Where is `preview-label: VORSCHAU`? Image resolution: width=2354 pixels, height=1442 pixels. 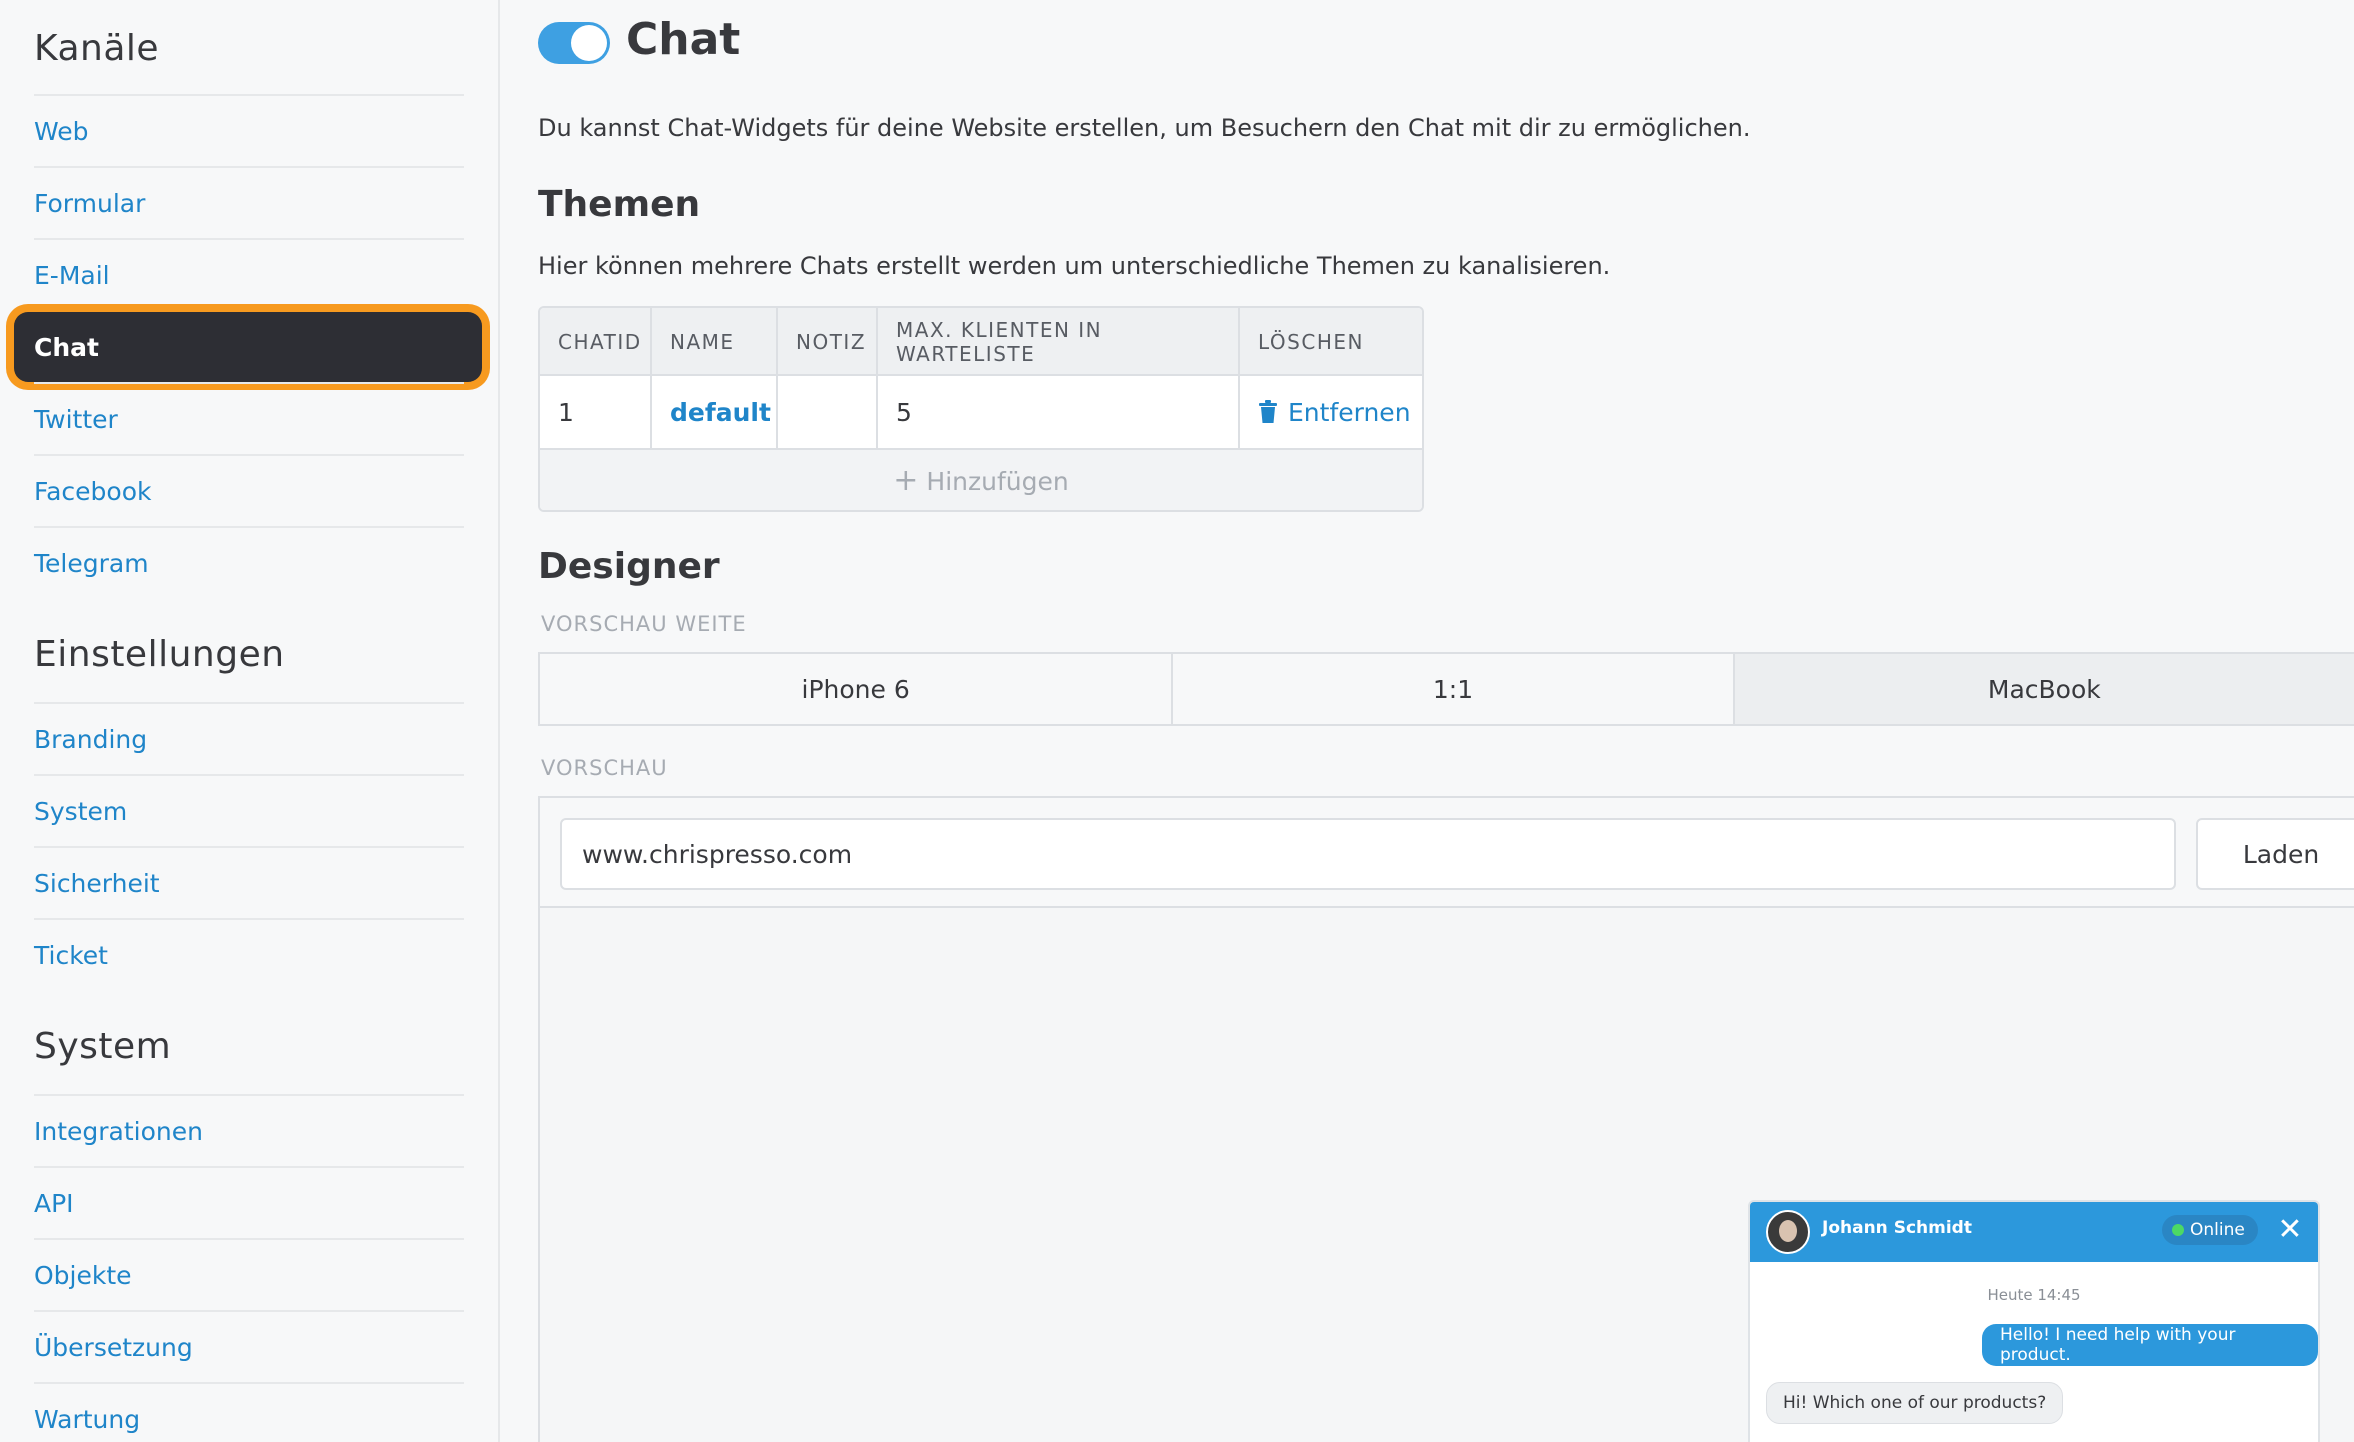
preview-label: VORSCHAU is located at coordinates (604, 768).